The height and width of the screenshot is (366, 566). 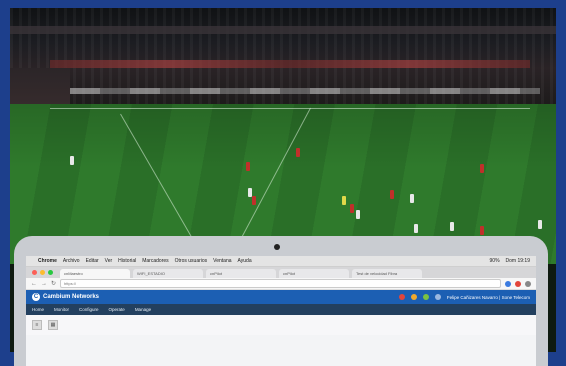 What do you see at coordinates (36, 297) in the screenshot?
I see `cambium-logo-icon: C` at bounding box center [36, 297].